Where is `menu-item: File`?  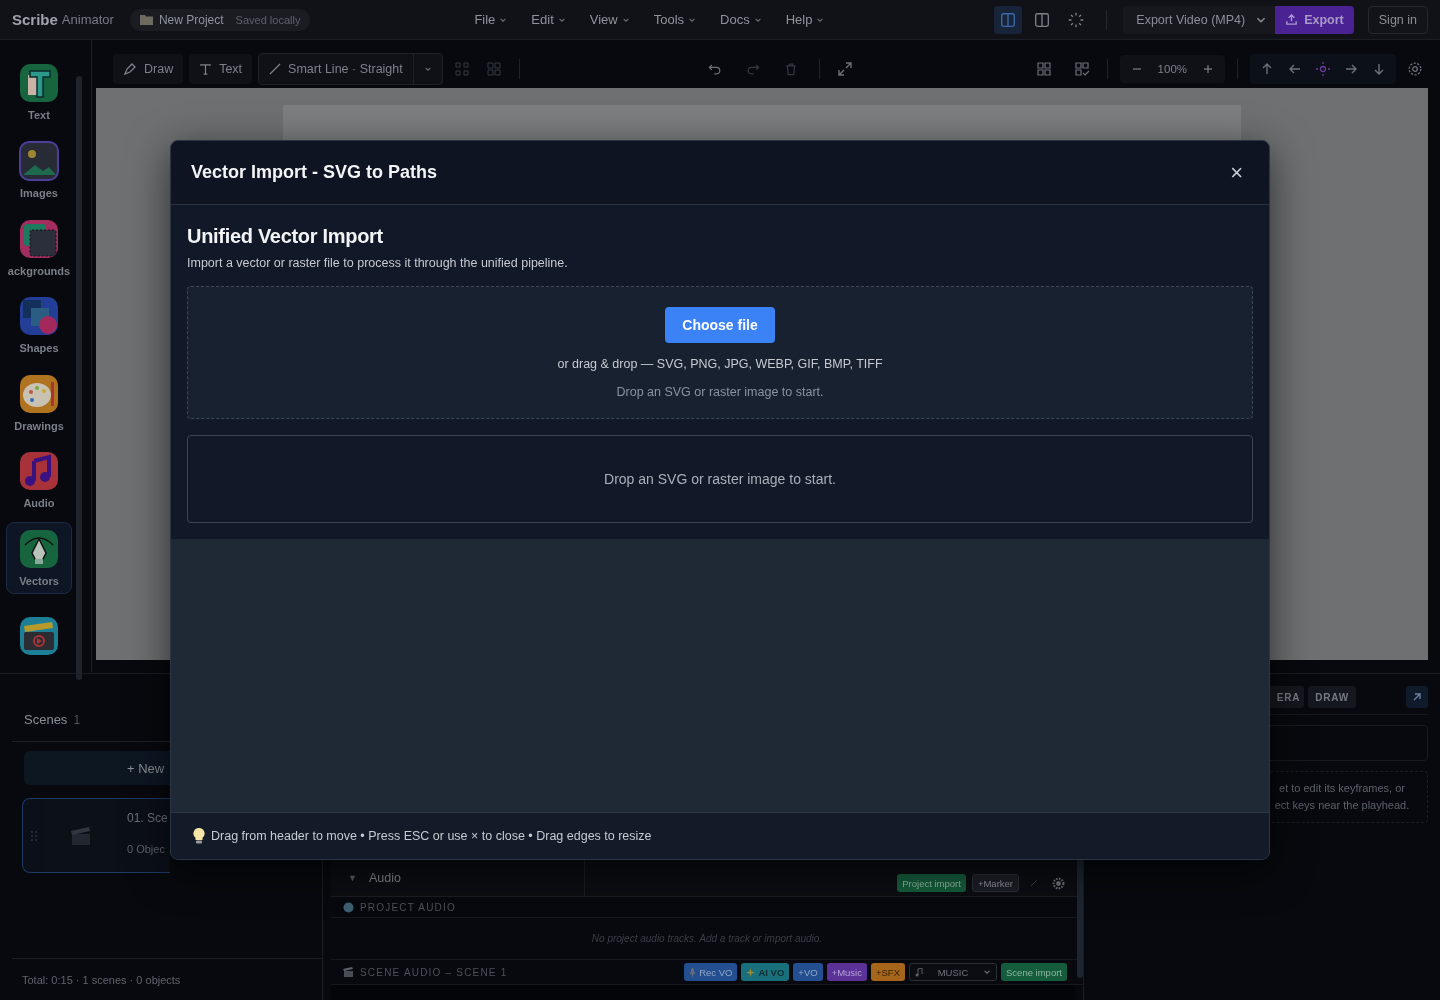 menu-item: File is located at coordinates (491, 19).